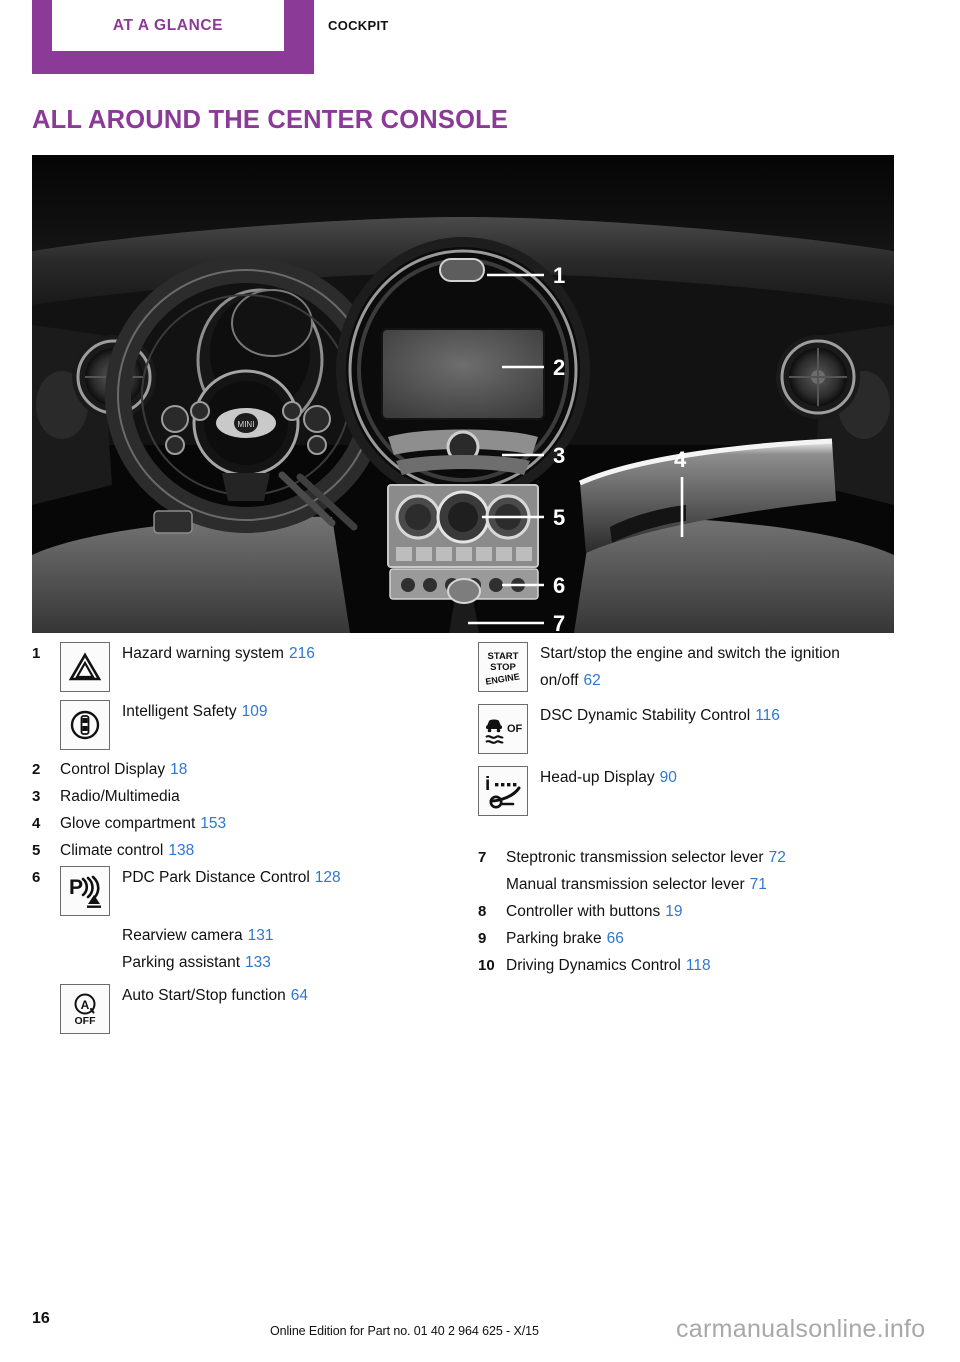 The image size is (960, 1362). What do you see at coordinates (246, 424) in the screenshot?
I see `svg-text: MINI` at bounding box center [246, 424].